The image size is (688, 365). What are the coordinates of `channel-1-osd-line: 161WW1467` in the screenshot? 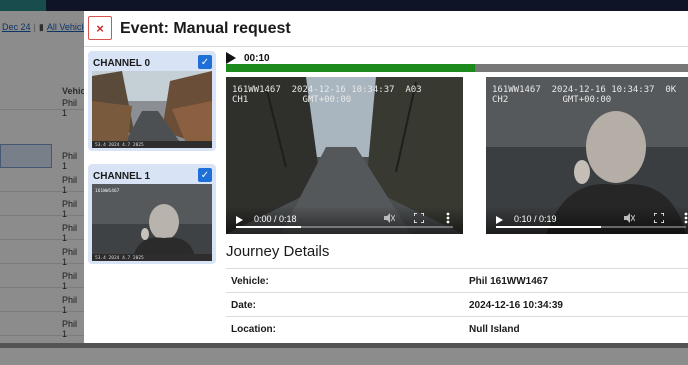 It's located at (107, 191).